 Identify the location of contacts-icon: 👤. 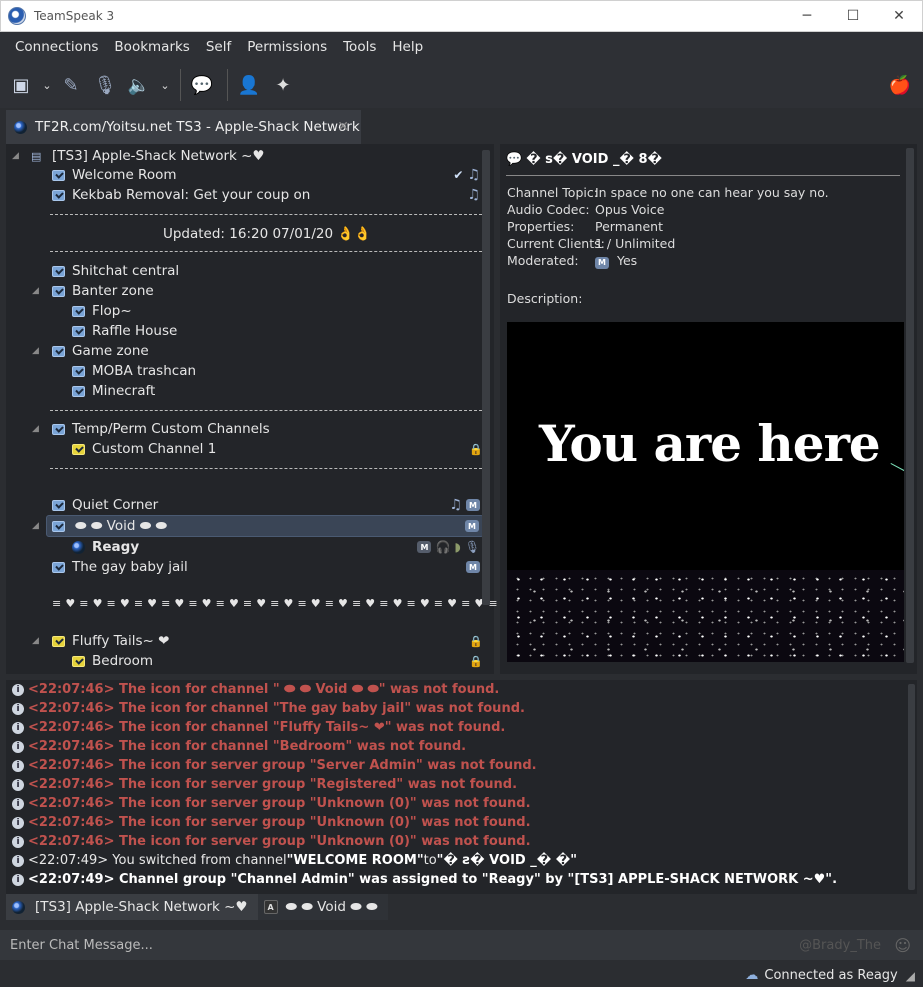
(249, 85).